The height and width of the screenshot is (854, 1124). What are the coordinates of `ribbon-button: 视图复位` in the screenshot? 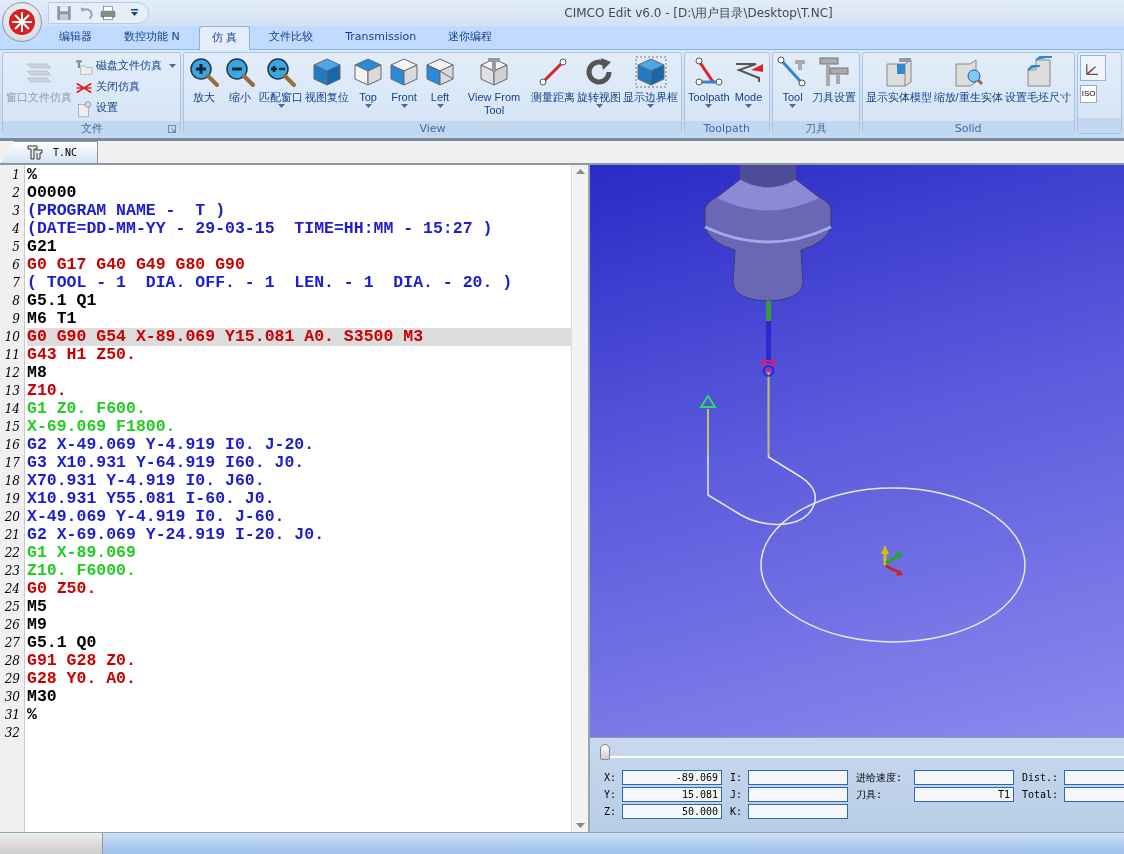 It's located at (327, 88).